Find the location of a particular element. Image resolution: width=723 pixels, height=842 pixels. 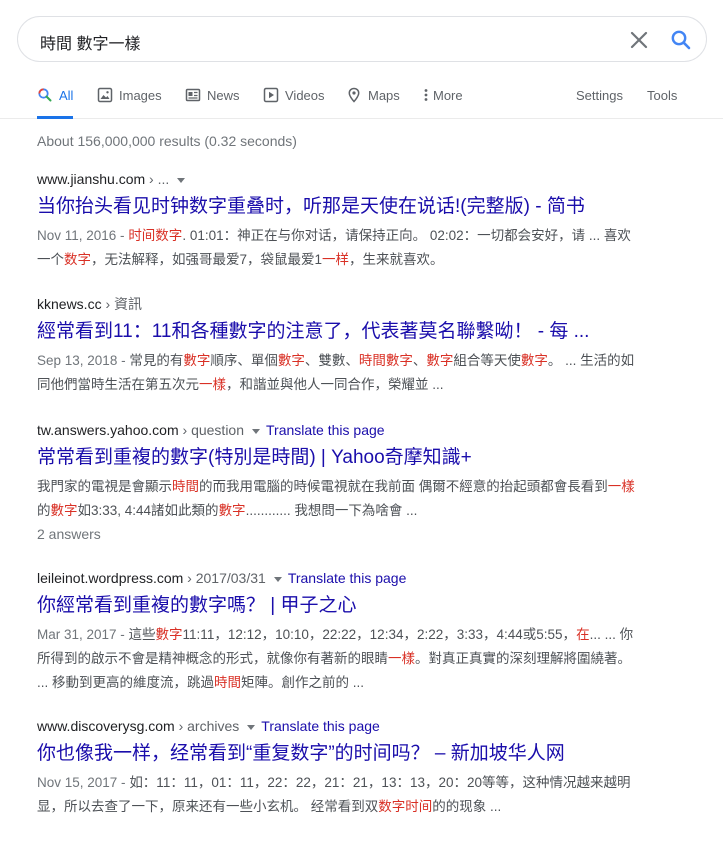

snippet-text: 我門家的電視是會顯示 is located at coordinates (104, 486).